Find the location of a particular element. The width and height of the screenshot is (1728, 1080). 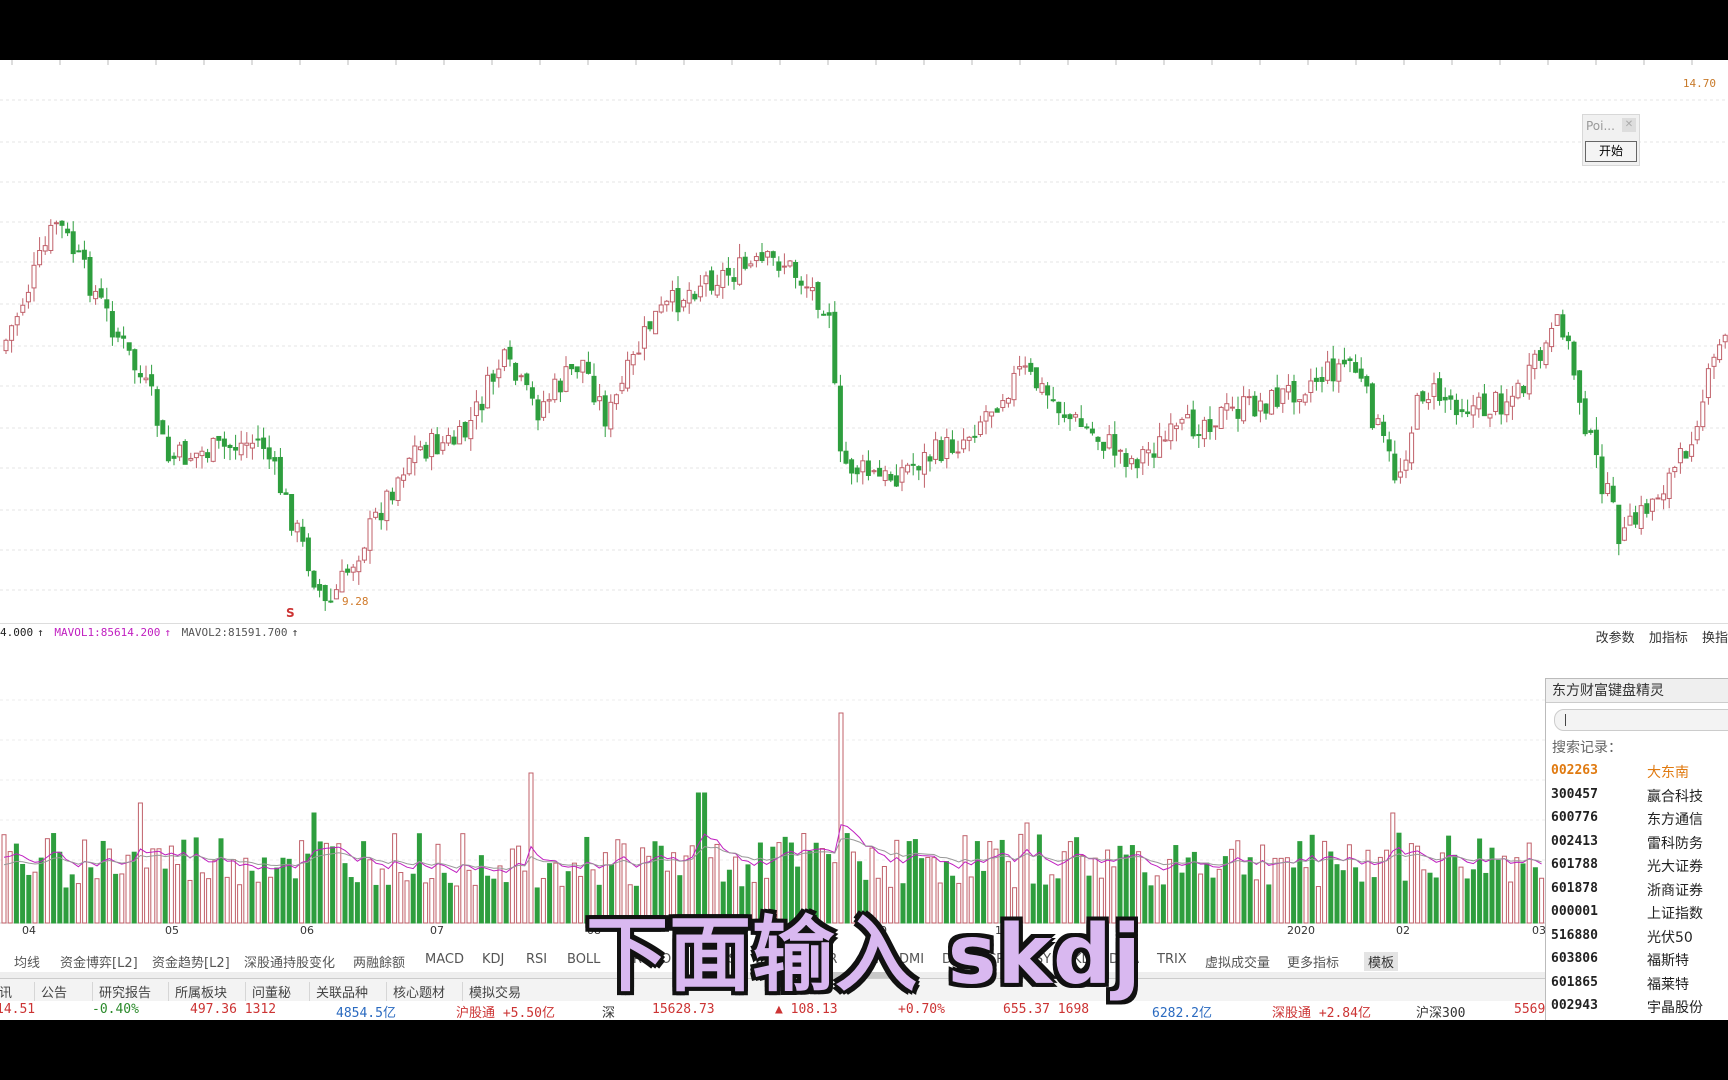

list-item: 002413 雷科防务 is located at coordinates (1639, 844).